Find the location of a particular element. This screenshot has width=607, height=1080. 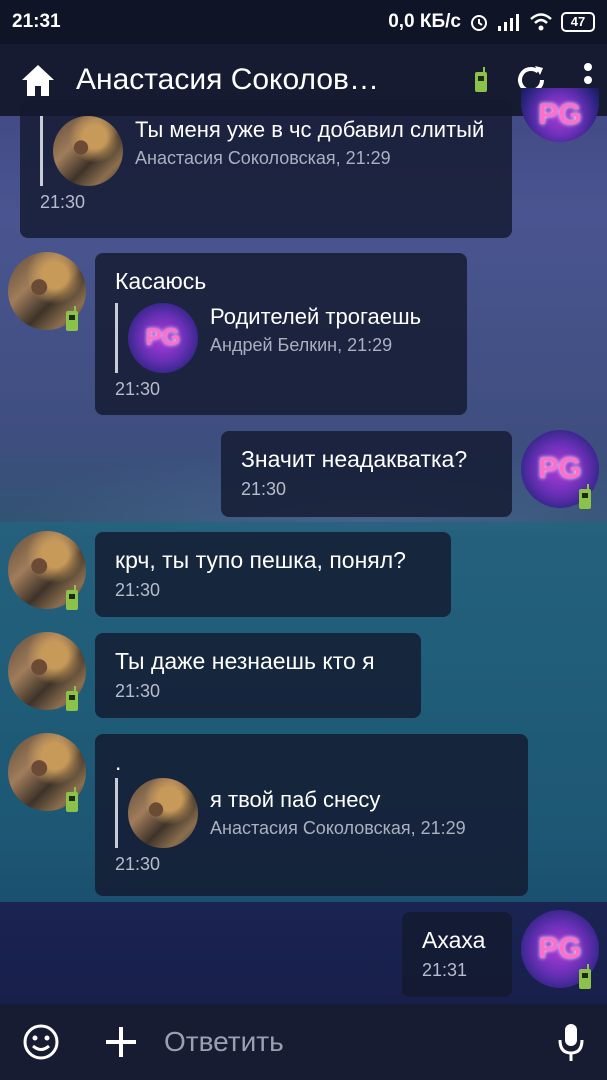

quoted-meta: Андрей Белкин, 21:29 is located at coordinates (301, 345).